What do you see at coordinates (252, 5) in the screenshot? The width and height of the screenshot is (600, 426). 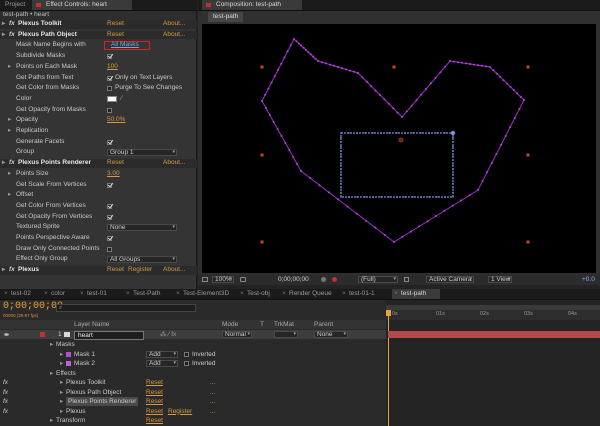 I see `tab-composition: Composition: test-path` at bounding box center [252, 5].